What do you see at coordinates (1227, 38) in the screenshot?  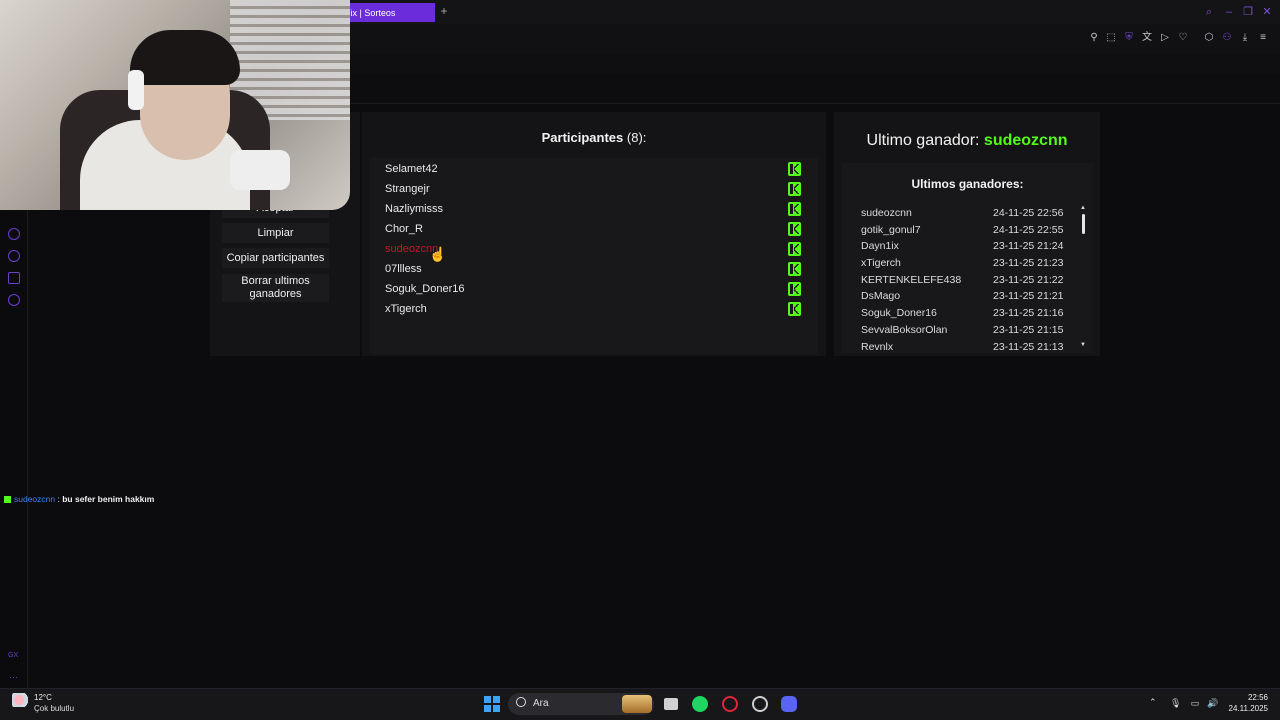 I see `profile-icon: ⚇` at bounding box center [1227, 38].